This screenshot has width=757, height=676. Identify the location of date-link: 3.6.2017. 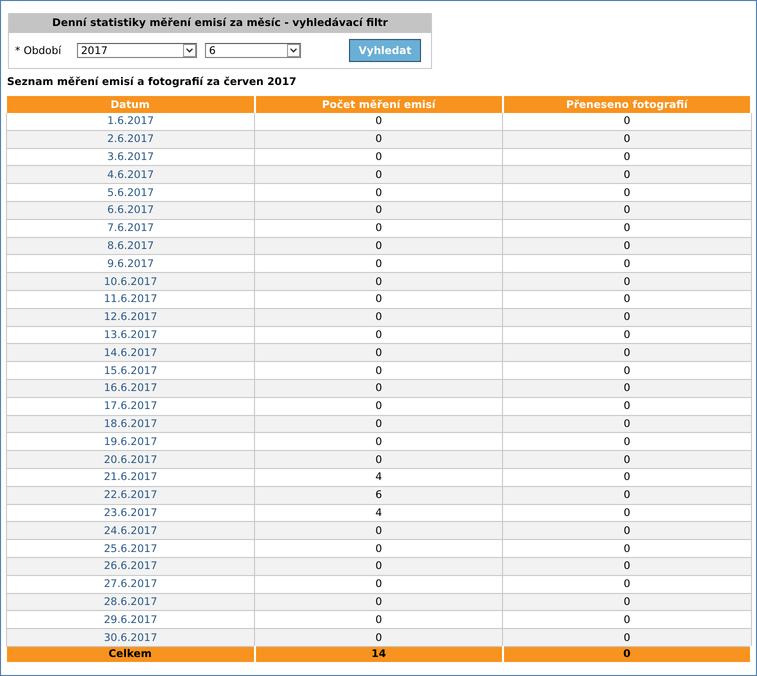
(130, 157).